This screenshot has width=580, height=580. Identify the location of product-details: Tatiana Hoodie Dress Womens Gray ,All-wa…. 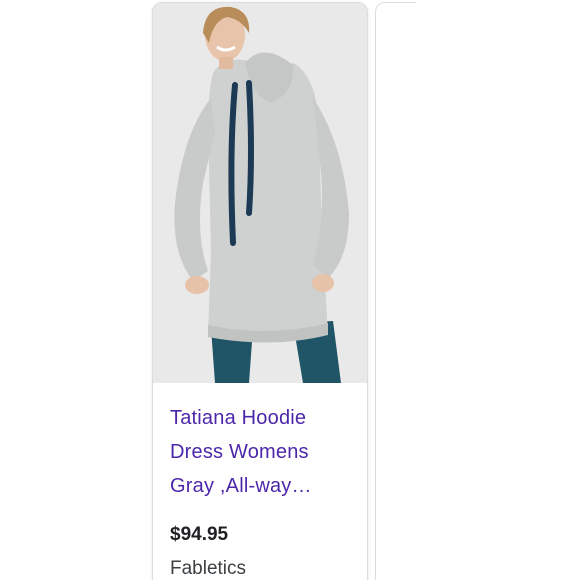
(260, 481).